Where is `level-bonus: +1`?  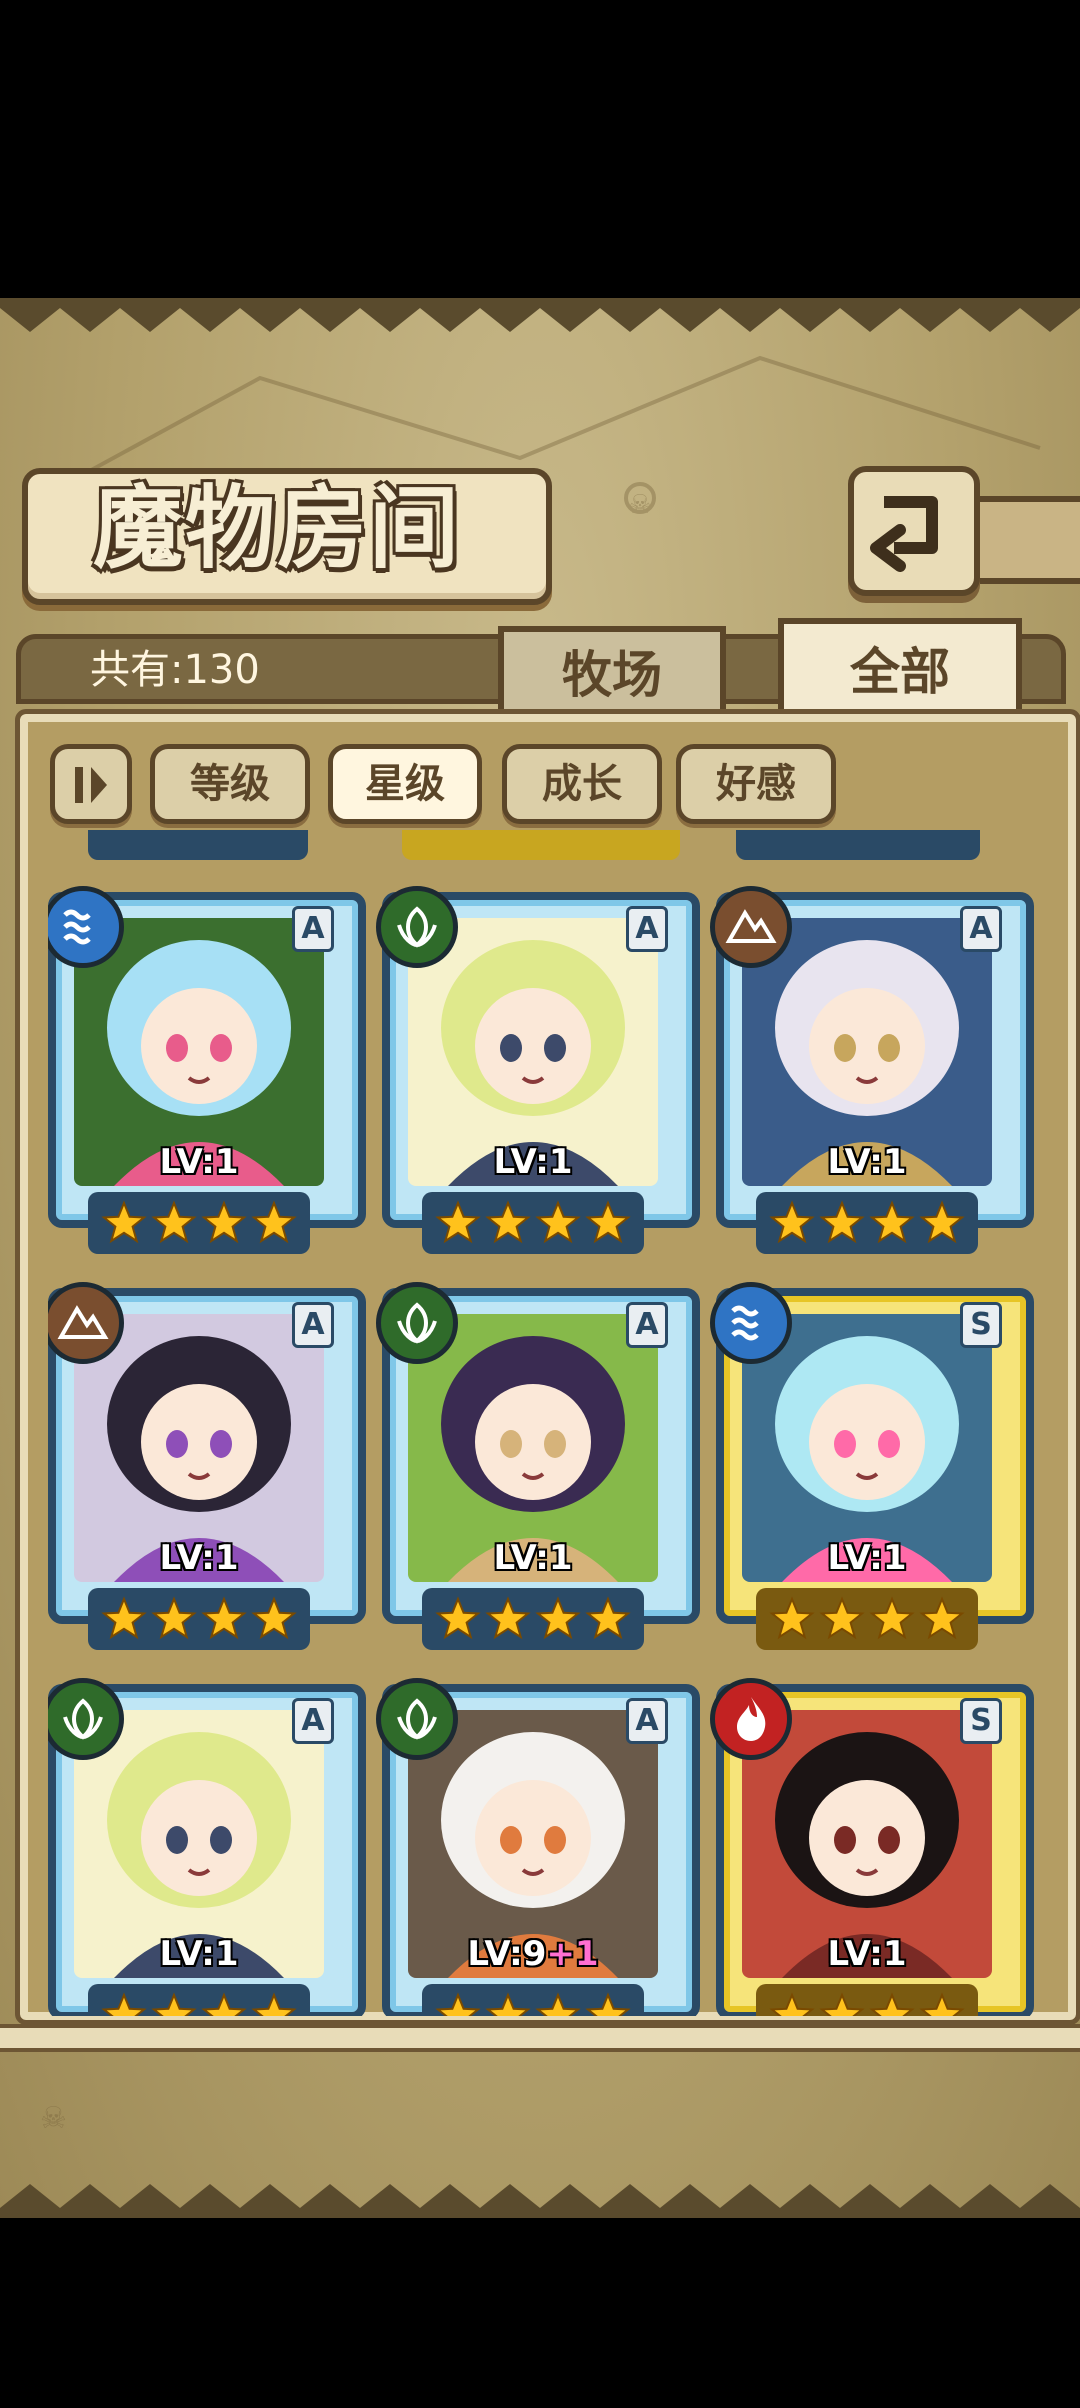 level-bonus: +1 is located at coordinates (572, 1954).